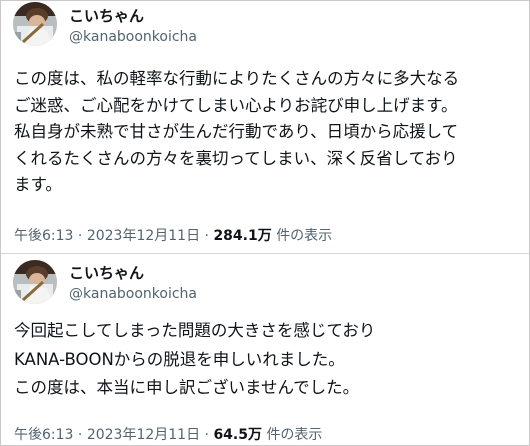  I want to click on tweet-text-line: この度は、私の軽率な行動によりたくさんの方々に多大なる, so click(237, 78).